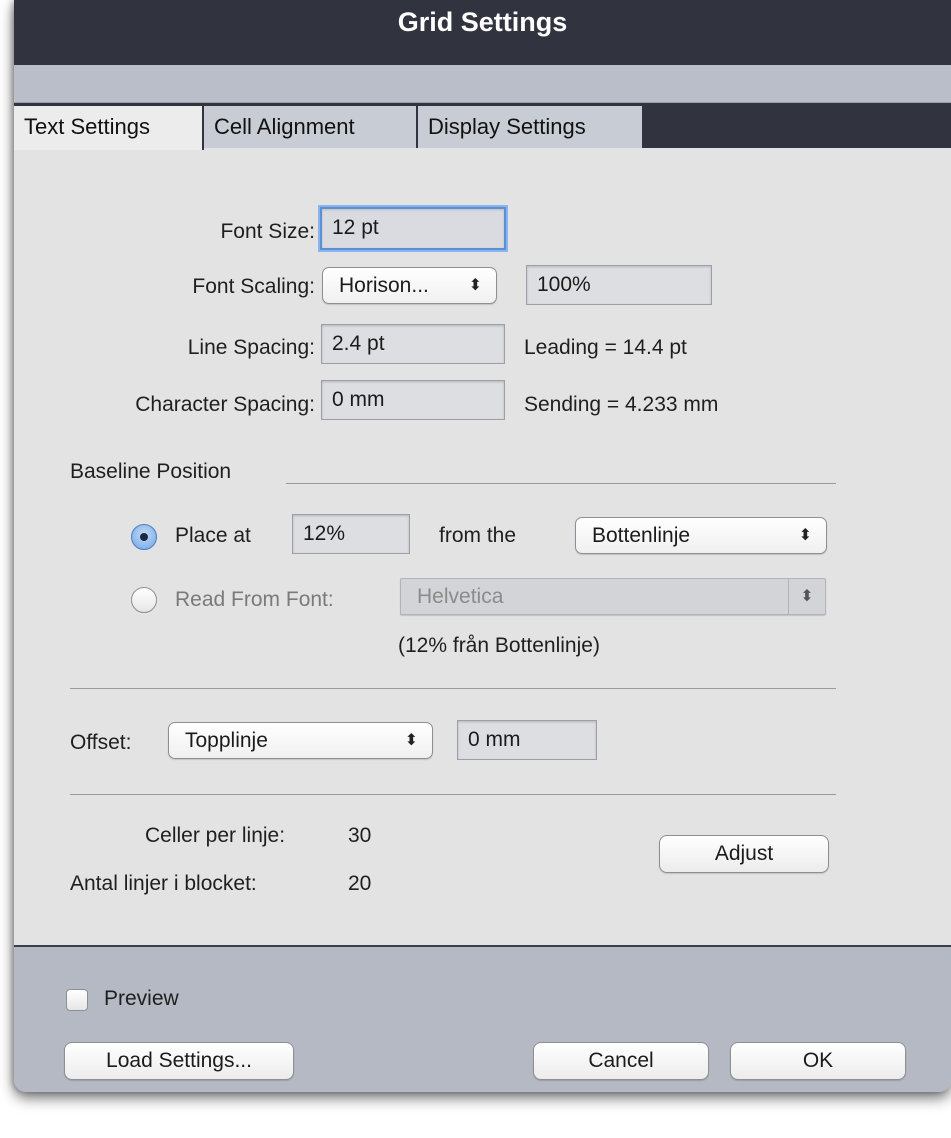 The height and width of the screenshot is (1138, 951). I want to click on read-from-font-value: Helvetica, so click(460, 596).